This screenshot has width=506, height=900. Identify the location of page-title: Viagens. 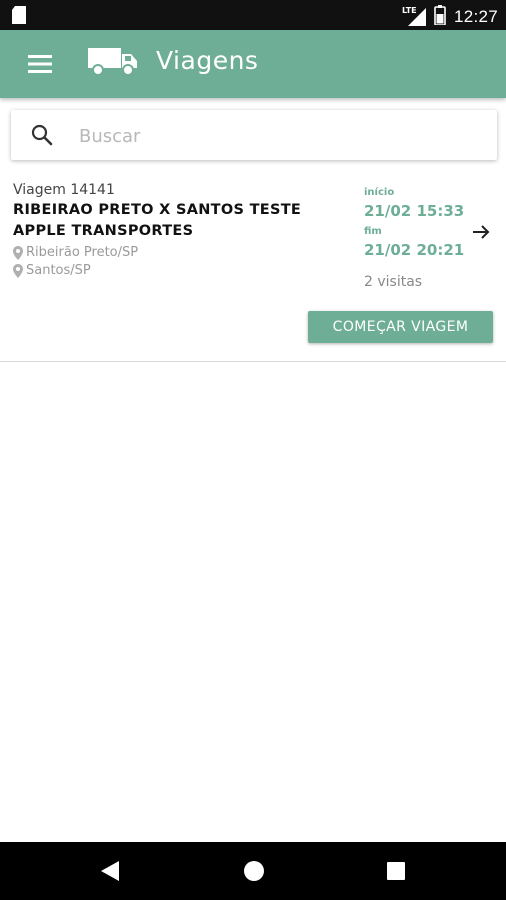
(207, 60).